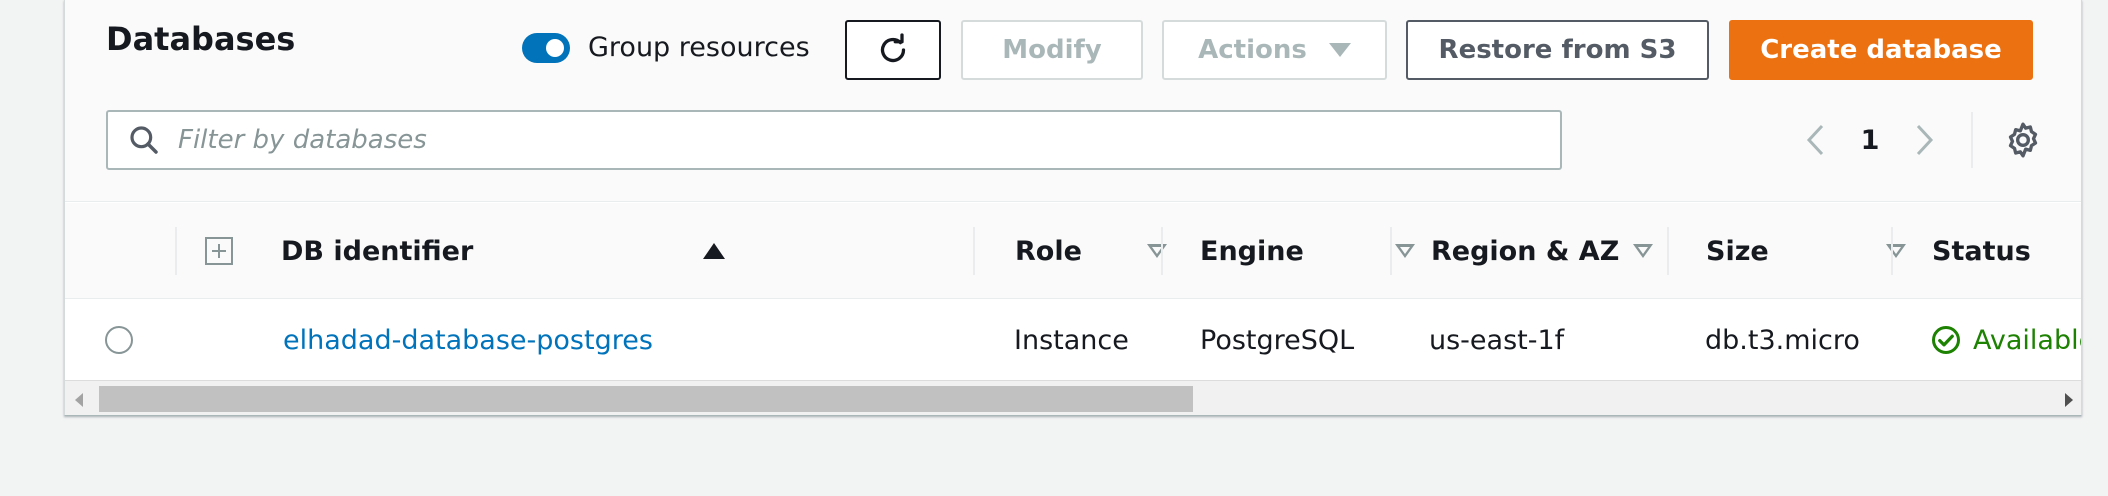  Describe the element at coordinates (1737, 251) in the screenshot. I see `column-label: Size` at that location.